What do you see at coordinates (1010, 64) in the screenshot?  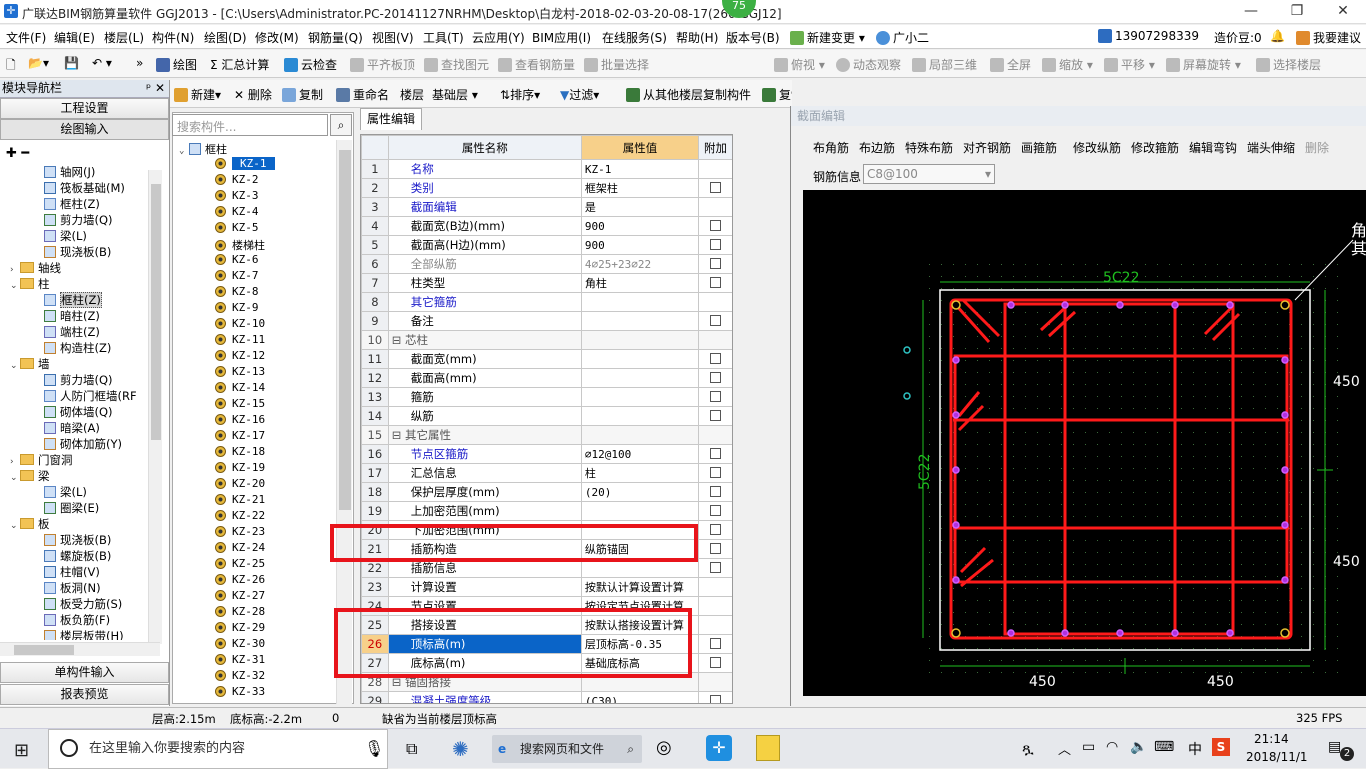 I see `fullscreen-button: 全屏` at bounding box center [1010, 64].